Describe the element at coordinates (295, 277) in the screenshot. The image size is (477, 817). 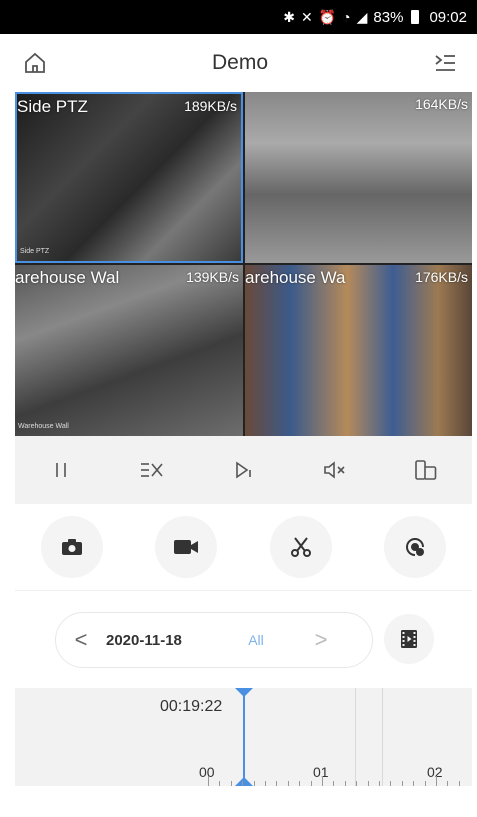
I see `camera-name: arehouse Wa` at that location.